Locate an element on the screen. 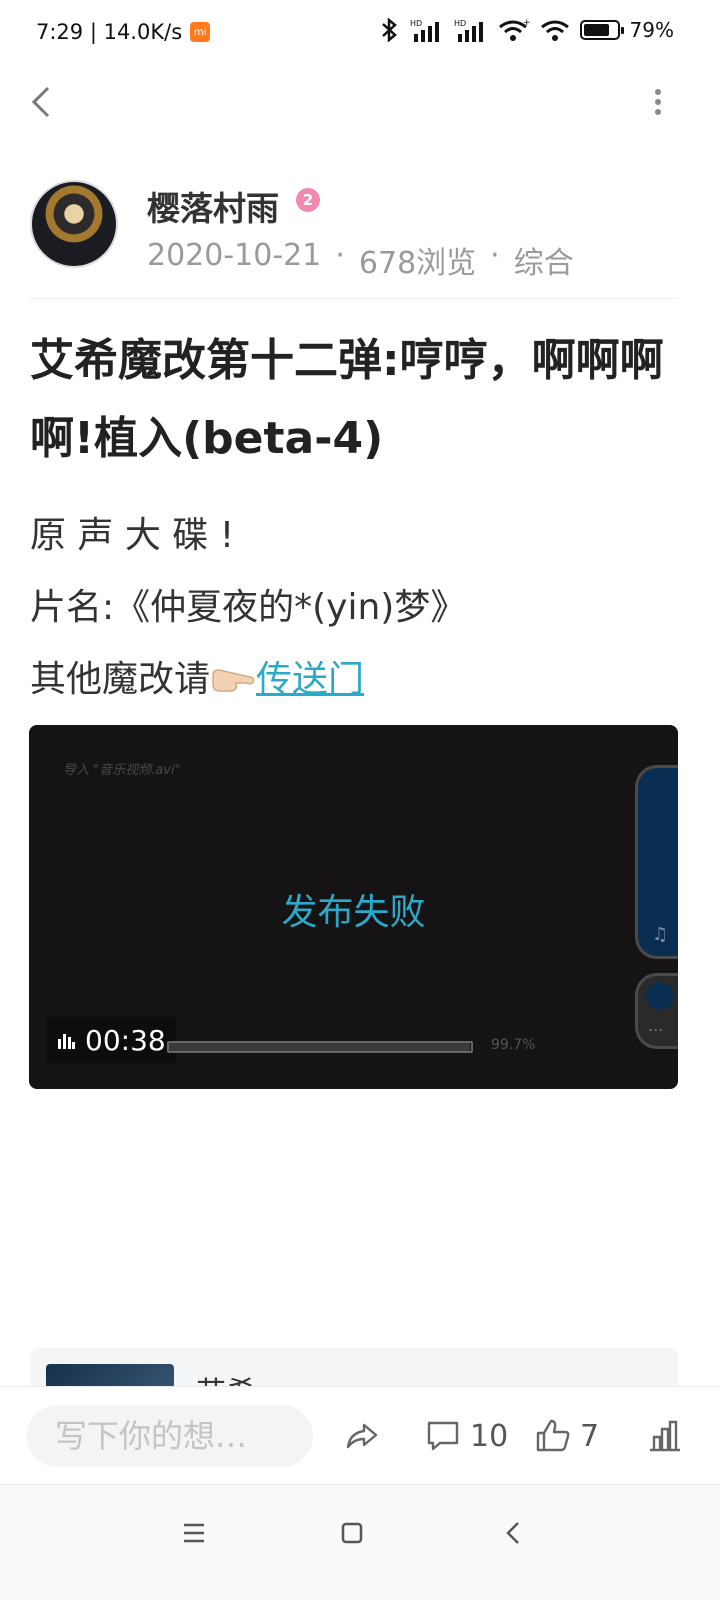 The image size is (720, 1600). portal-link: 传送门 is located at coordinates (310, 679).